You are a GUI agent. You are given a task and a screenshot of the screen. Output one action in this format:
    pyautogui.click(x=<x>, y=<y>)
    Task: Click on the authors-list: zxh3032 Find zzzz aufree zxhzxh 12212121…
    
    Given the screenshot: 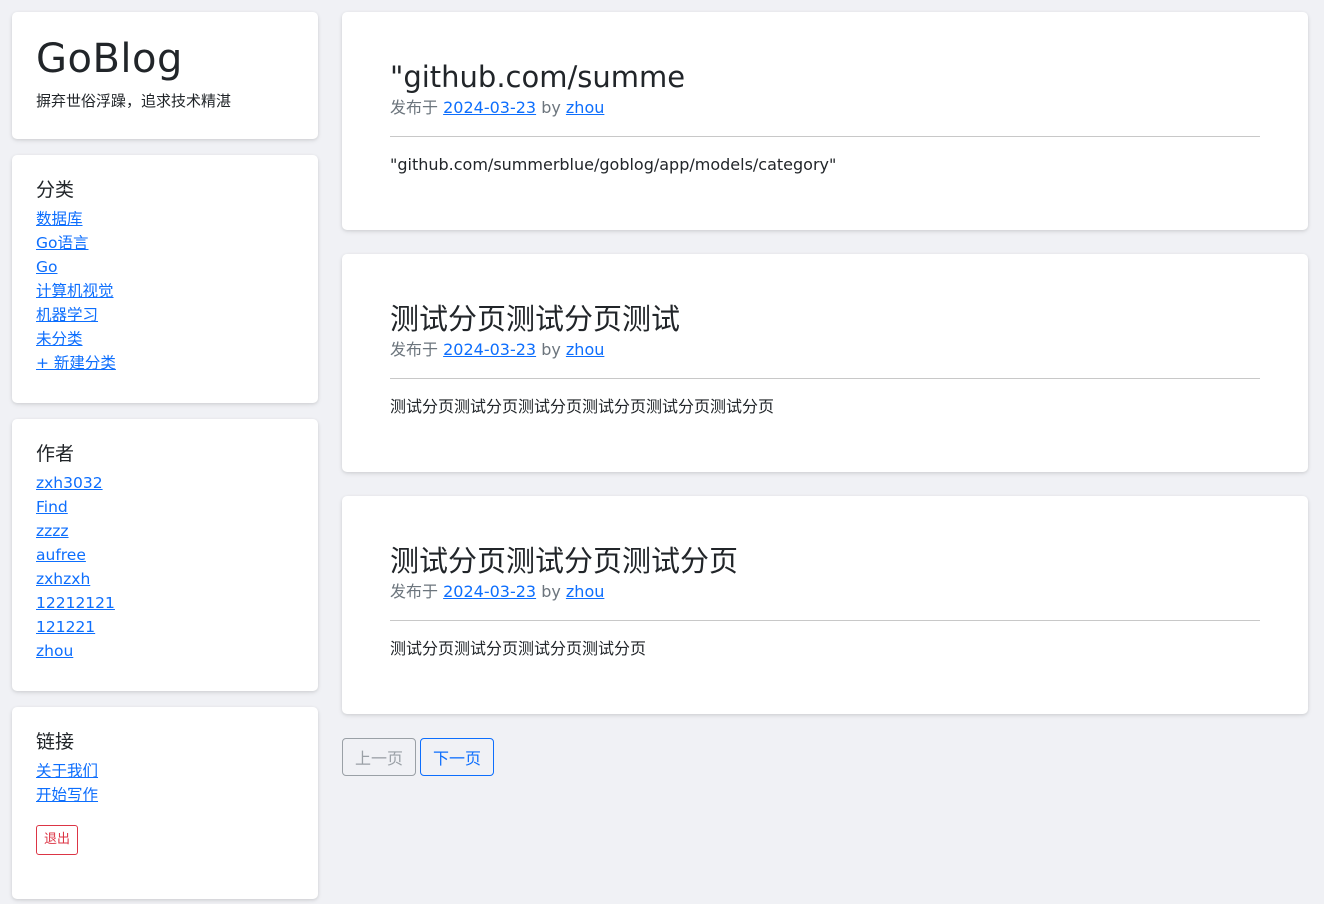 What is the action you would take?
    pyautogui.click(x=165, y=567)
    